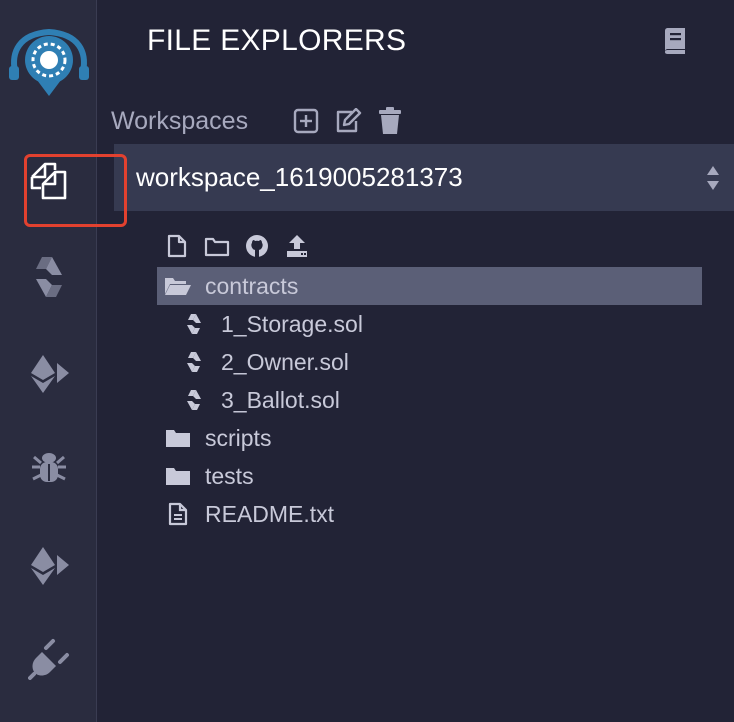  I want to click on sort-icon, so click(713, 178).